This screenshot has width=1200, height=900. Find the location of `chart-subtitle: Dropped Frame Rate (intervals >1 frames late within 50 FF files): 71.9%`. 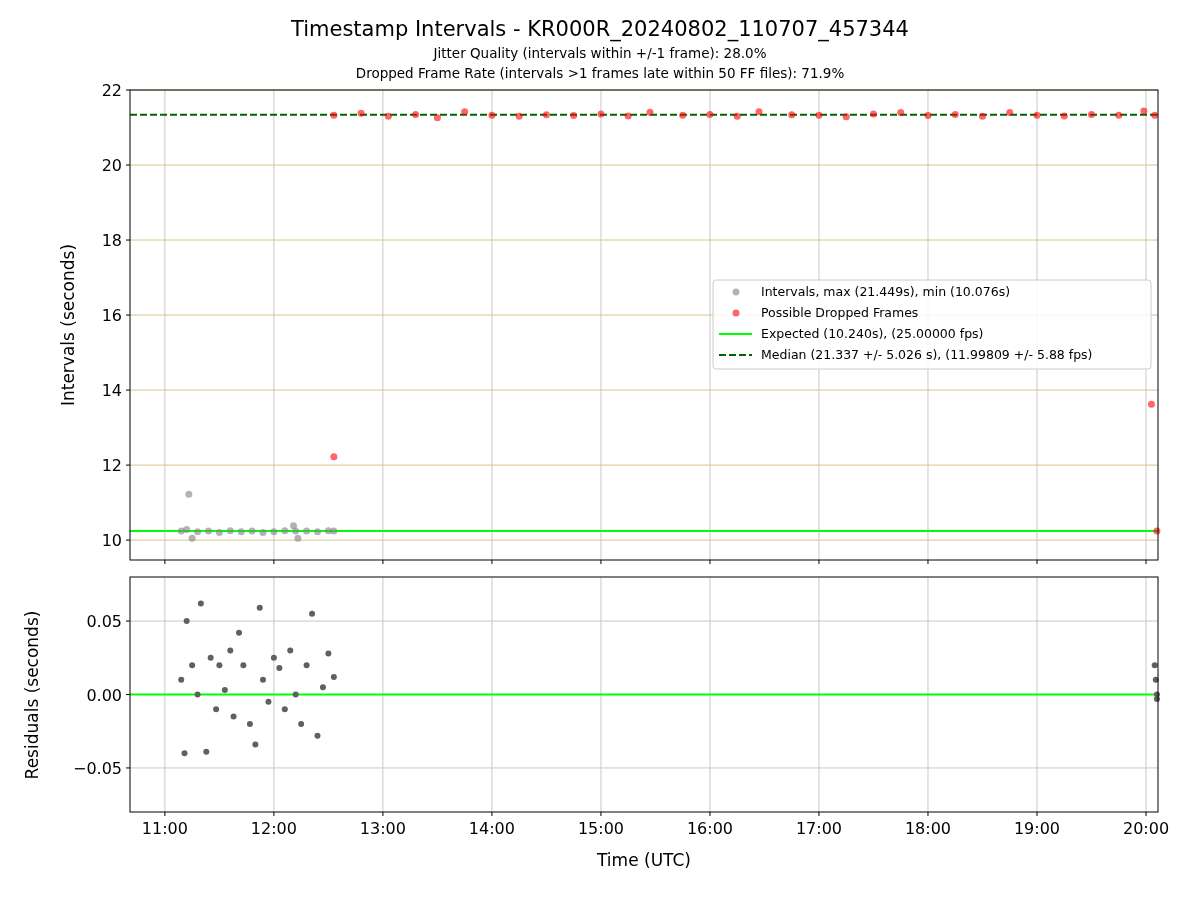

chart-subtitle: Dropped Frame Rate (intervals >1 frames late within 50 FF files): 71.9% is located at coordinates (600, 73).